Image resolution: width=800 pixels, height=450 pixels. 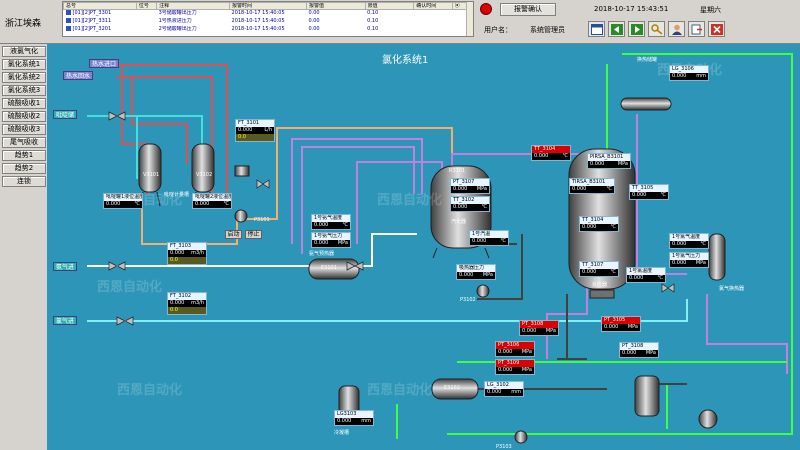 I want to click on preheater-vessel, so click(x=717, y=257).